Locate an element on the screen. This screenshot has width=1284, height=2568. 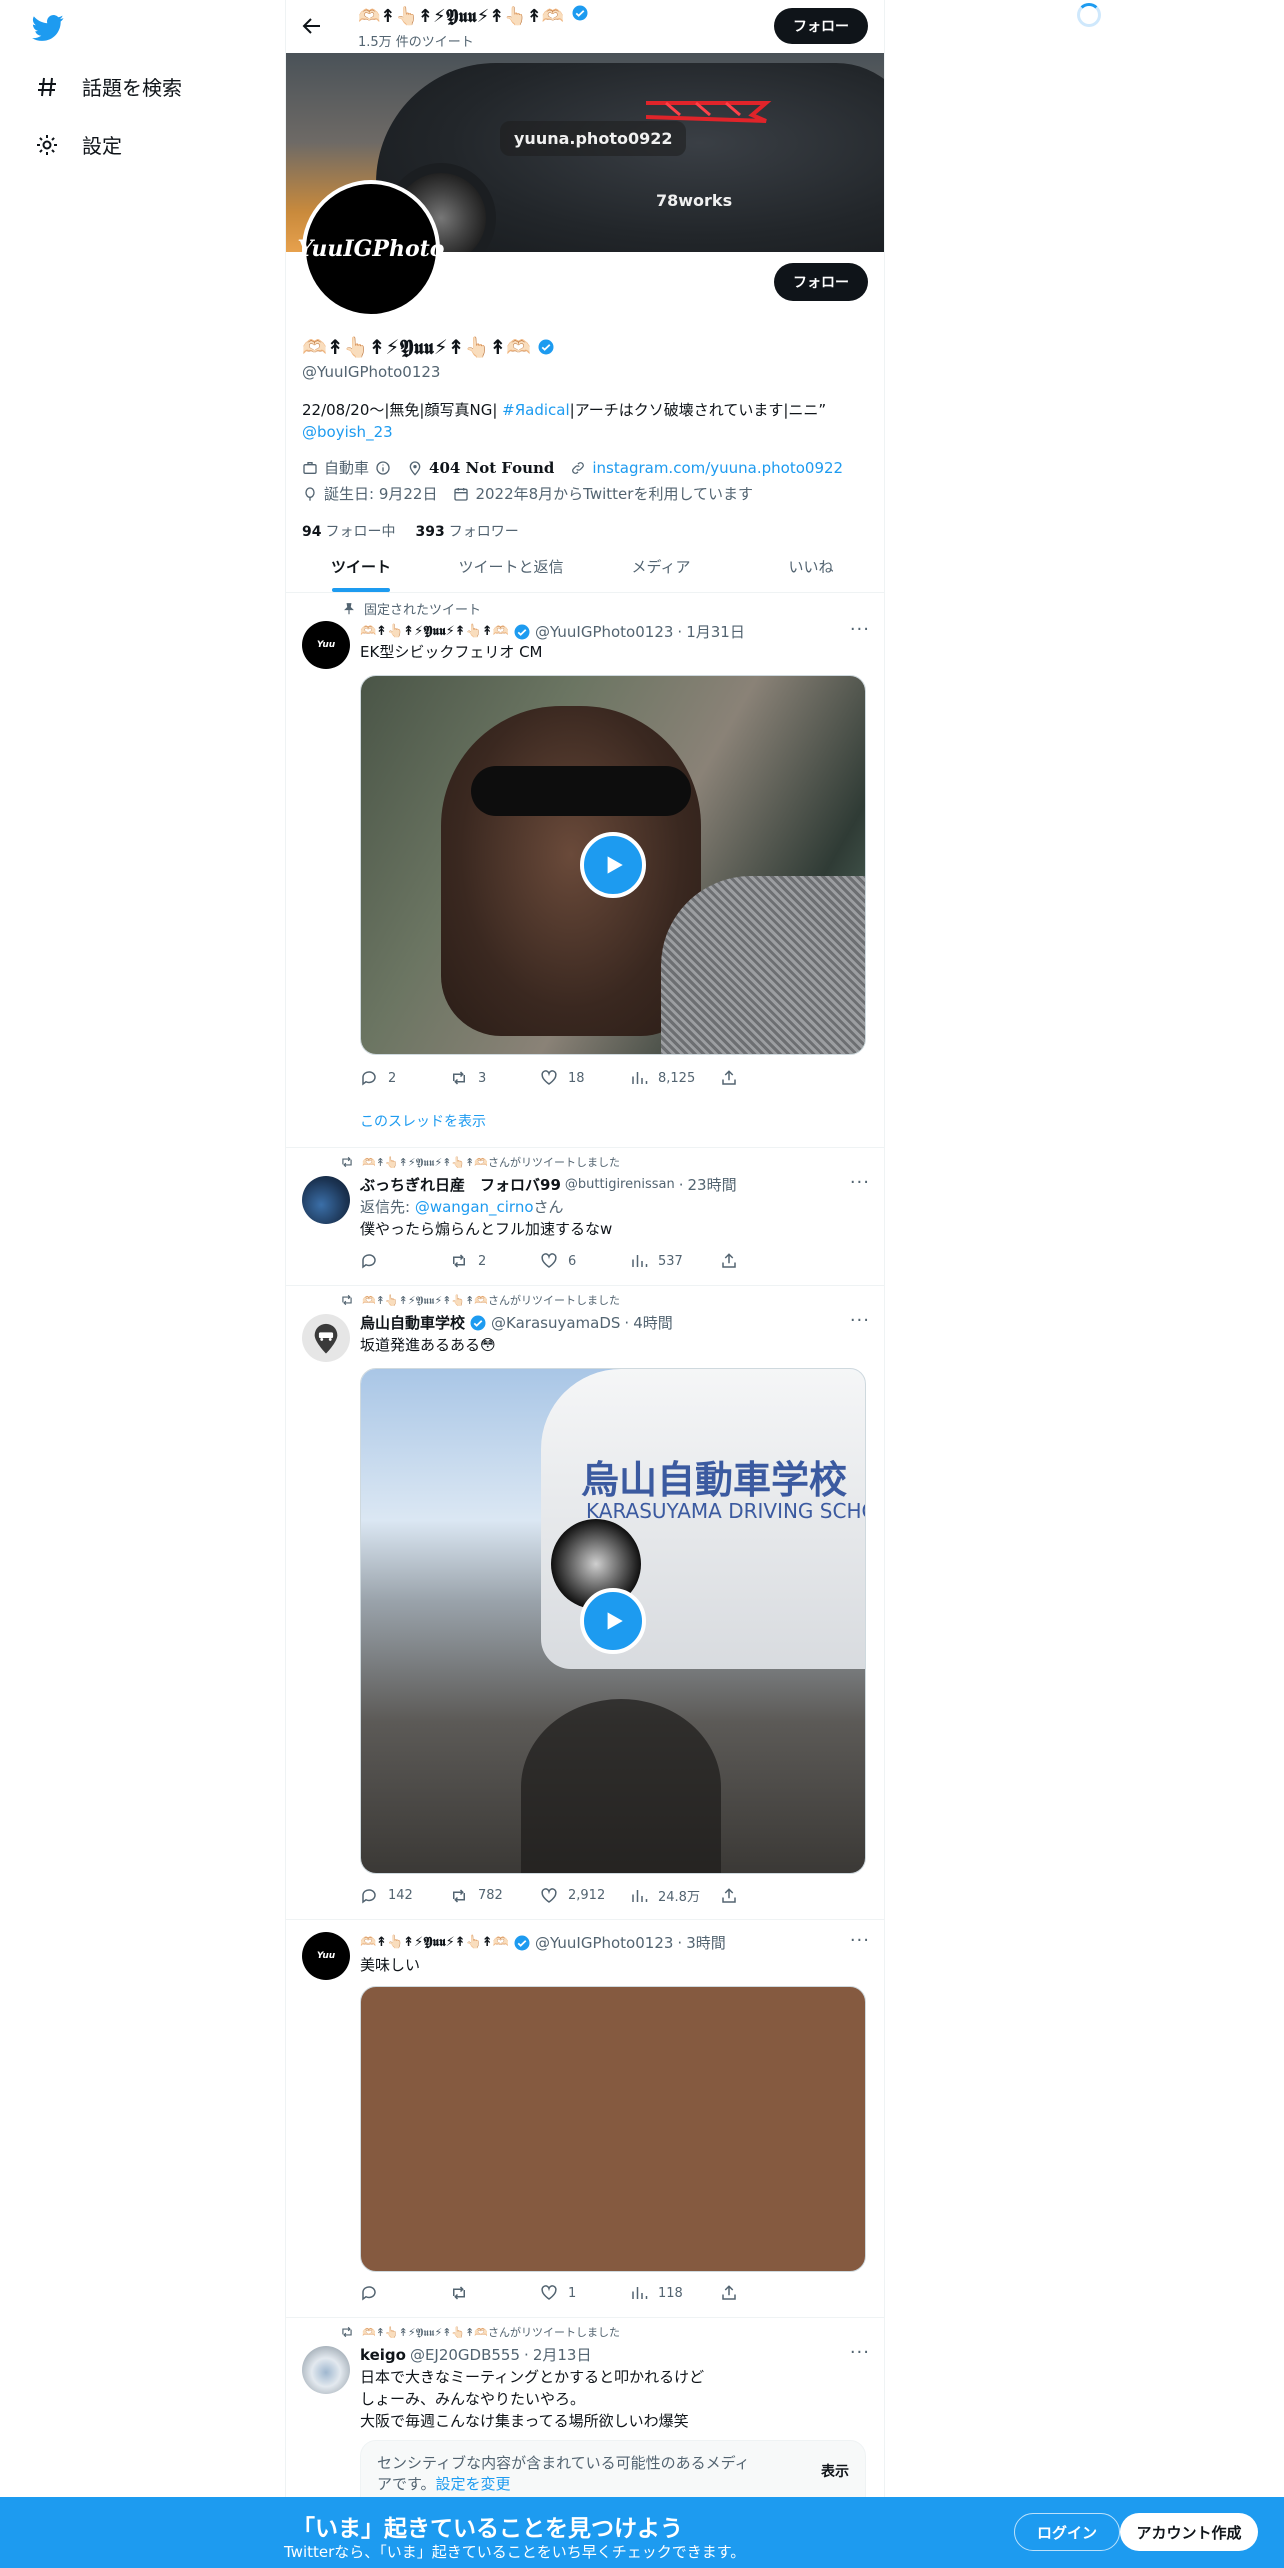
header-follow-button: フォロー is located at coordinates (821, 26).